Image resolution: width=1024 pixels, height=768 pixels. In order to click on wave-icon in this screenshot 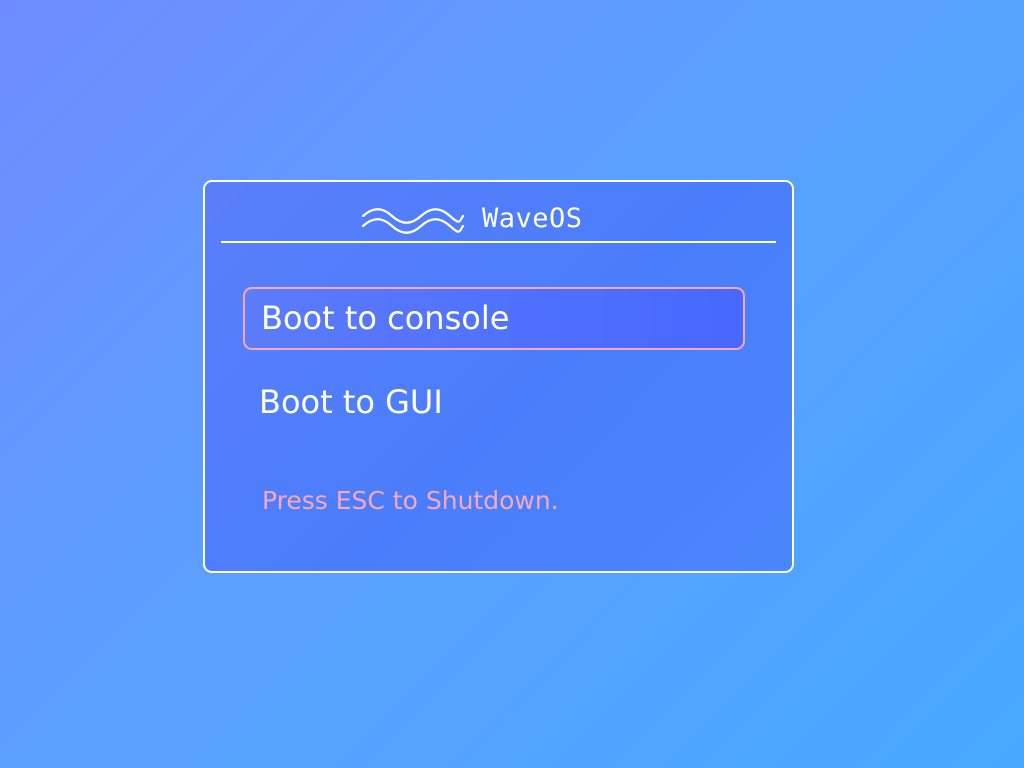, I will do `click(413, 221)`.